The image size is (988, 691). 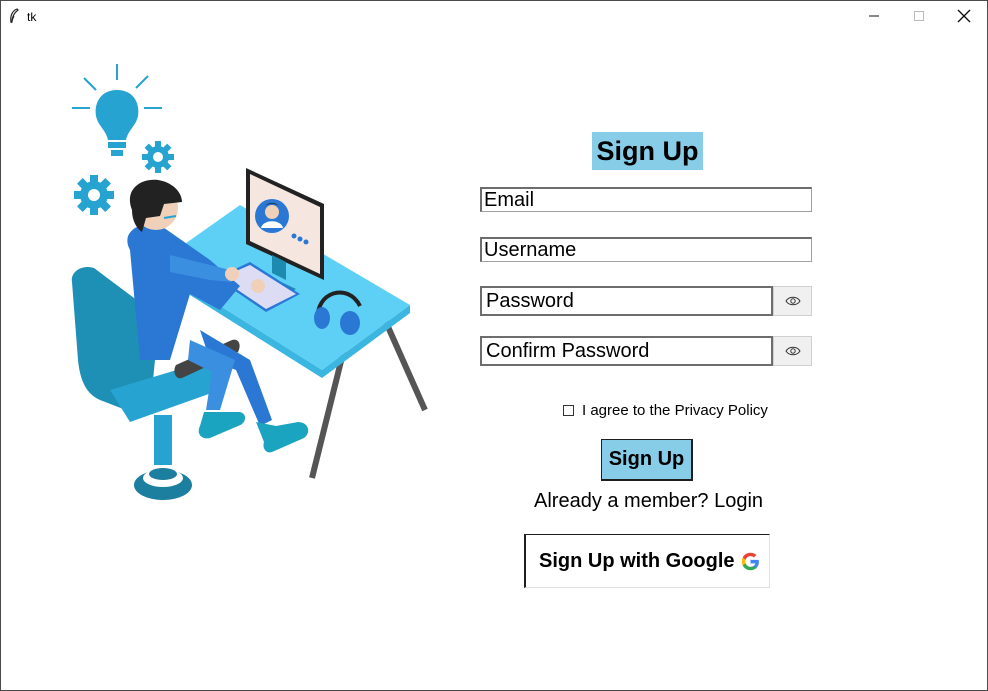 I want to click on confirm-password-field: Confirm Password, so click(x=626, y=351).